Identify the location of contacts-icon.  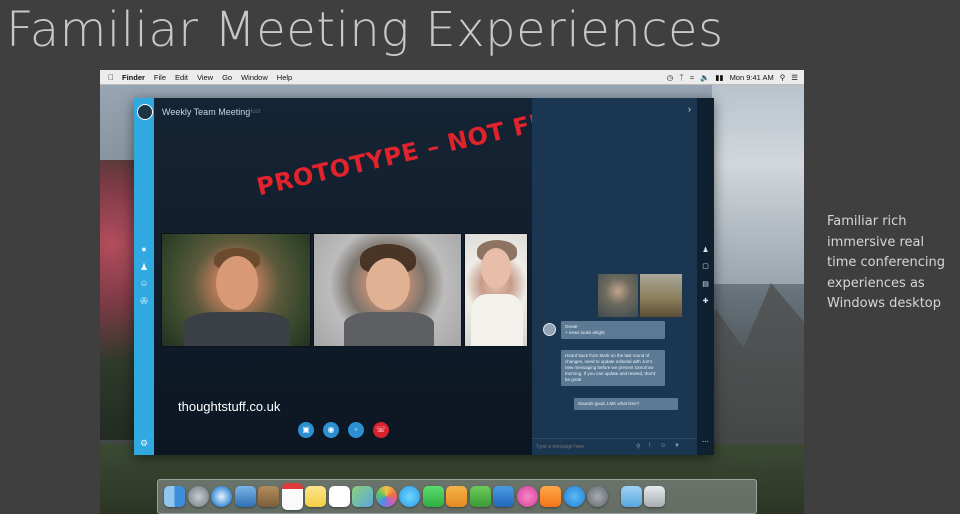
(268, 496).